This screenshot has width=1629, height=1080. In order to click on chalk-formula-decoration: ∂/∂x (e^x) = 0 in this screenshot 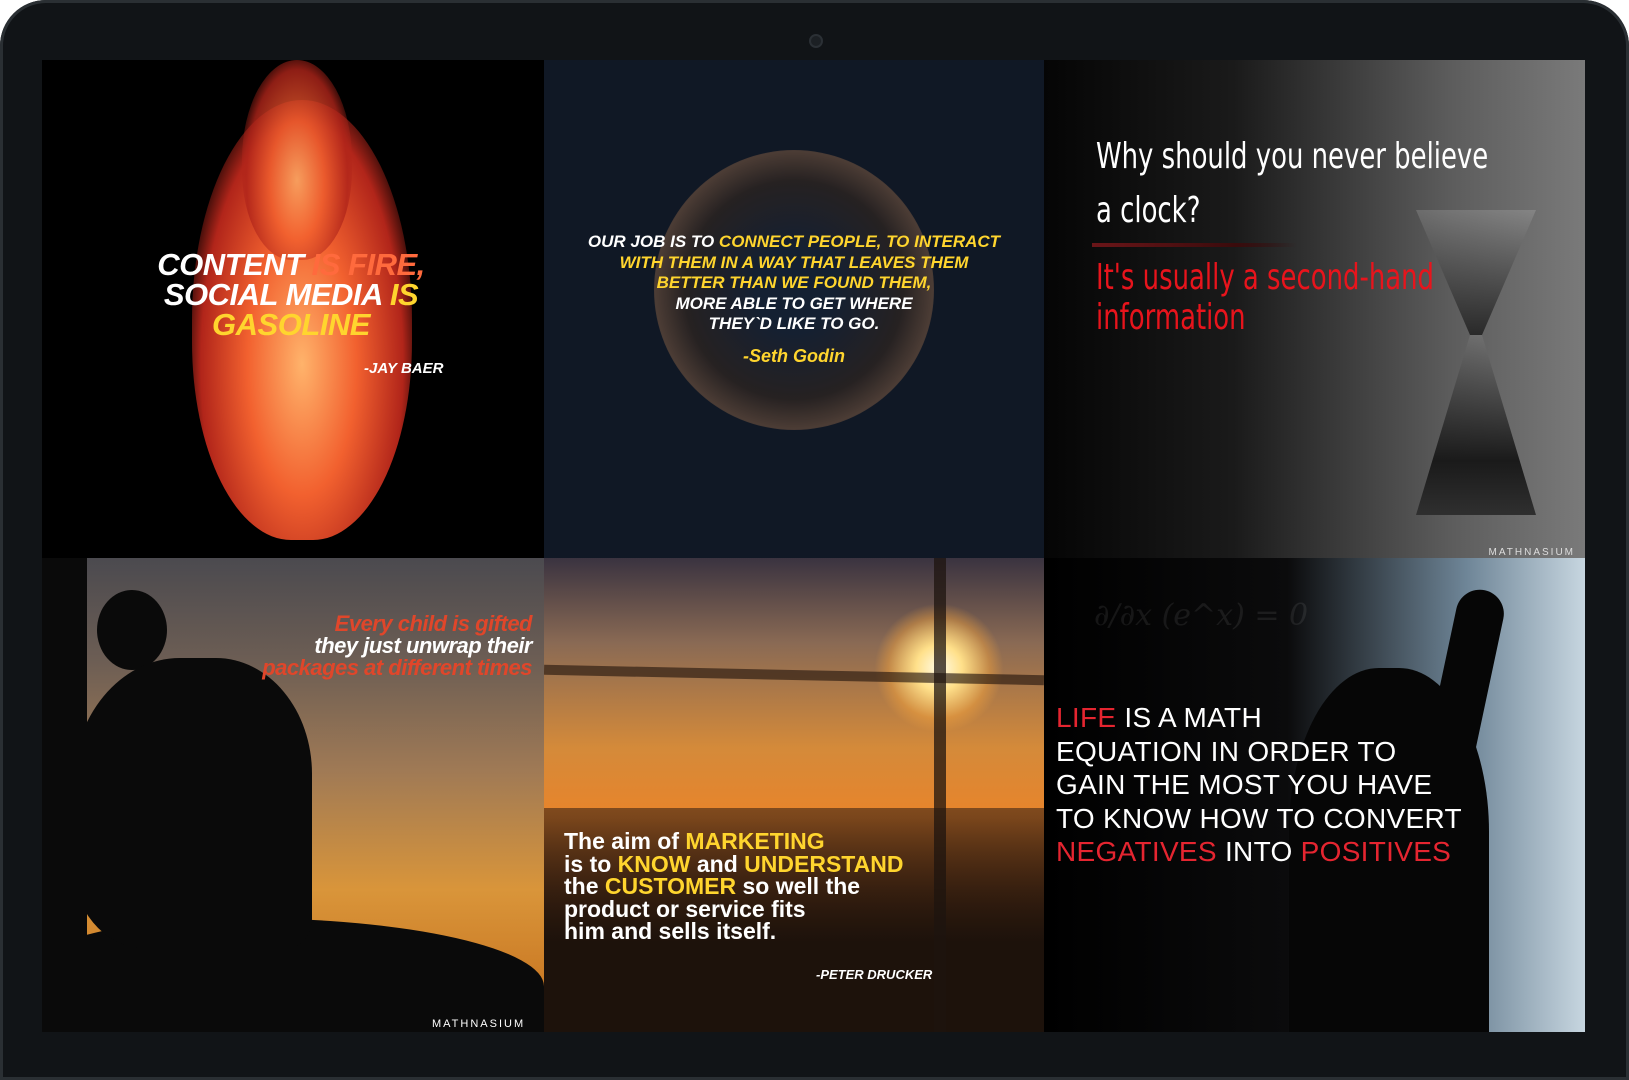, I will do `click(1201, 615)`.